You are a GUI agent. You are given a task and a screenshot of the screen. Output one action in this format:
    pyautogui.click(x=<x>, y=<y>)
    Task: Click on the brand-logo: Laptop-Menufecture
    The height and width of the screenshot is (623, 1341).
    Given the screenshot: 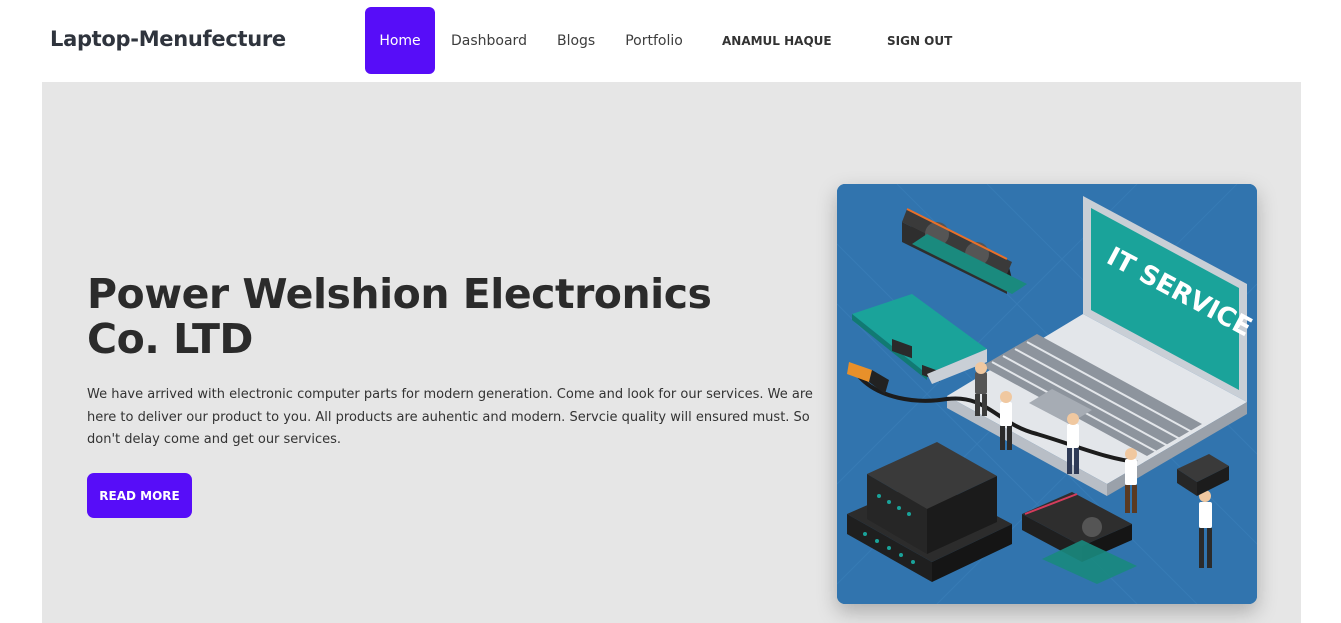 What is the action you would take?
    pyautogui.click(x=168, y=39)
    